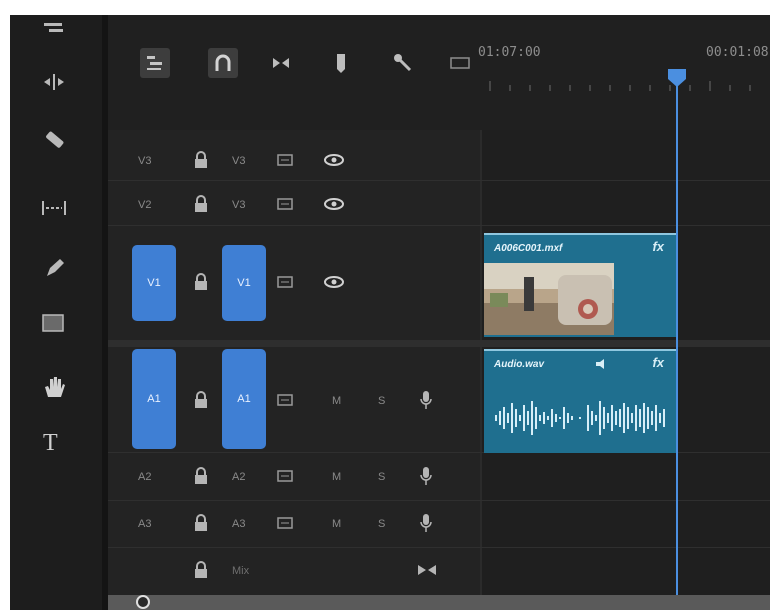 This screenshot has width=770, height=610. What do you see at coordinates (519, 364) in the screenshot?
I see `audio-clip-name: Audio.wav` at bounding box center [519, 364].